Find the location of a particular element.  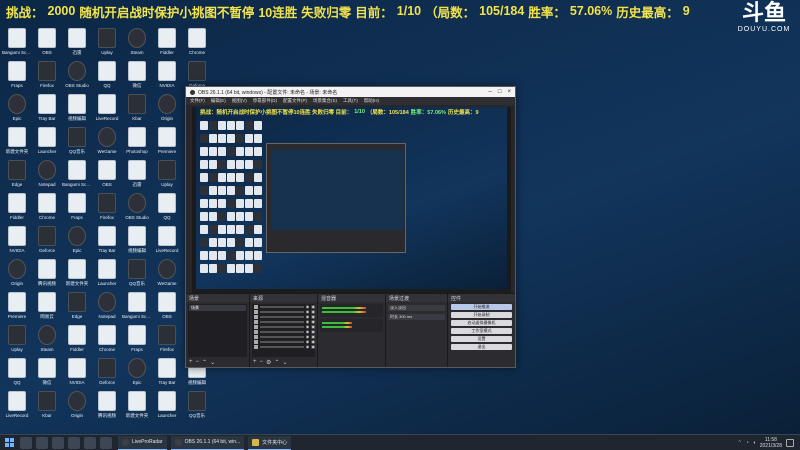

steam-icon is located at coordinates (90, 442).